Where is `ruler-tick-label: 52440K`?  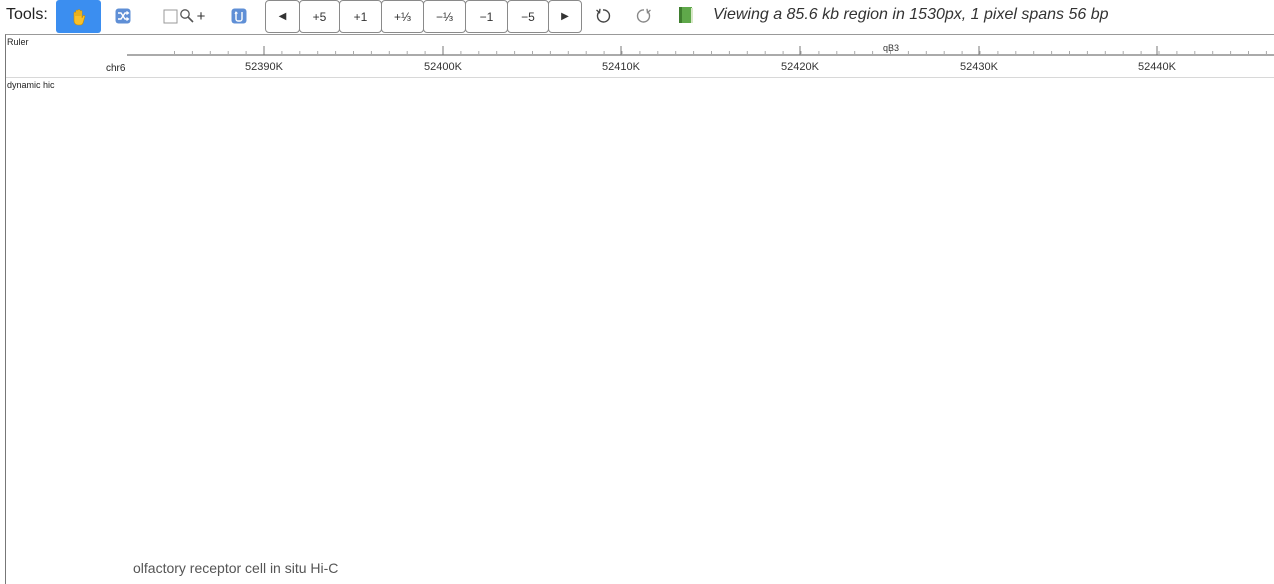 ruler-tick-label: 52440K is located at coordinates (1157, 67).